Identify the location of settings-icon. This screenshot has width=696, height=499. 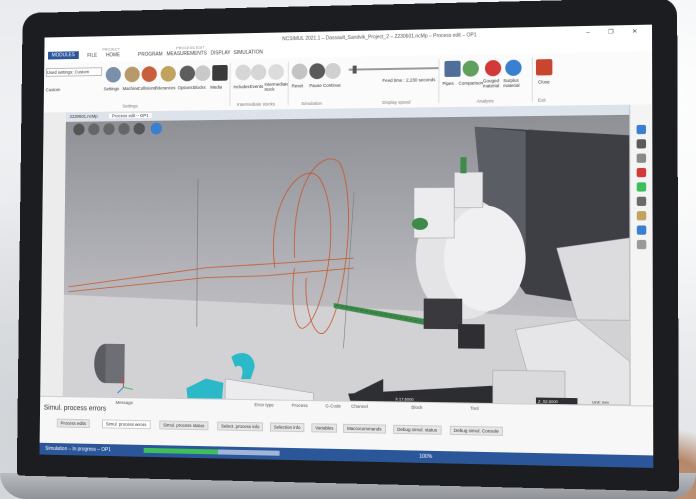
(113, 75).